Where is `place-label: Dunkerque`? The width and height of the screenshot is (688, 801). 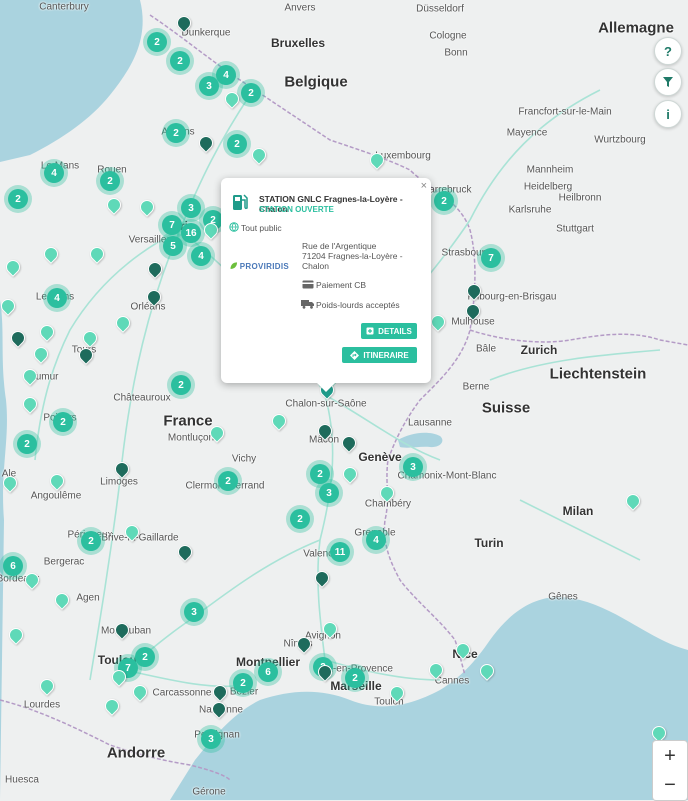
place-label: Dunkerque is located at coordinates (206, 33).